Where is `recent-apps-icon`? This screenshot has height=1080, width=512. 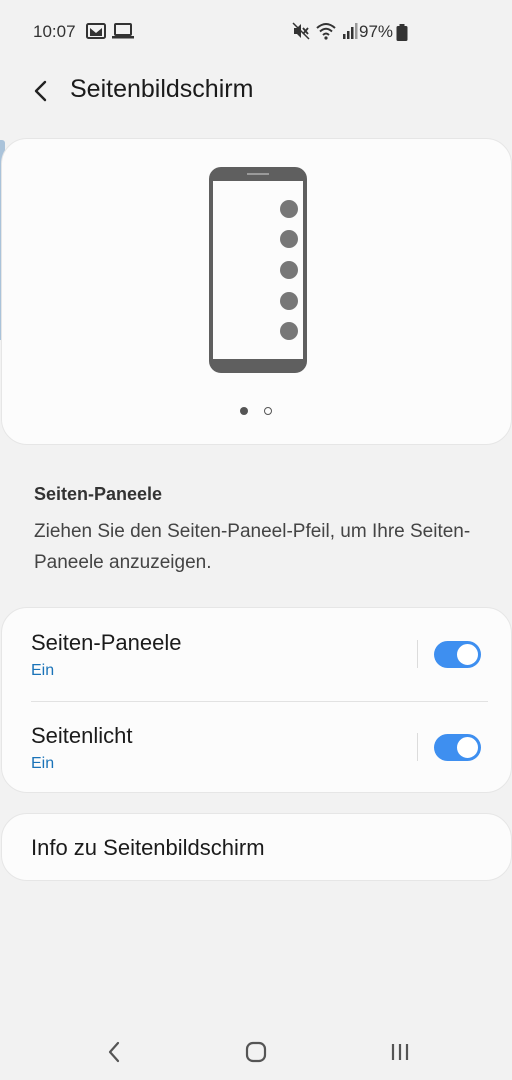 recent-apps-icon is located at coordinates (400, 1052).